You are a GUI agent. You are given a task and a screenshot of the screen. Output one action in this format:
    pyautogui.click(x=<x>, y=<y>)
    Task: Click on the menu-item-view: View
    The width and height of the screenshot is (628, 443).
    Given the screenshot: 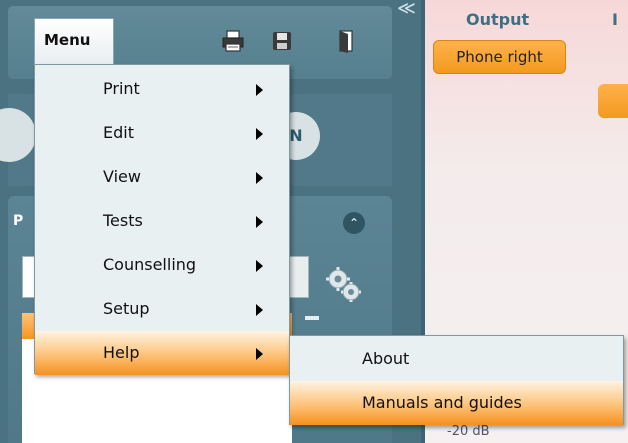 What is the action you would take?
    pyautogui.click(x=162, y=177)
    